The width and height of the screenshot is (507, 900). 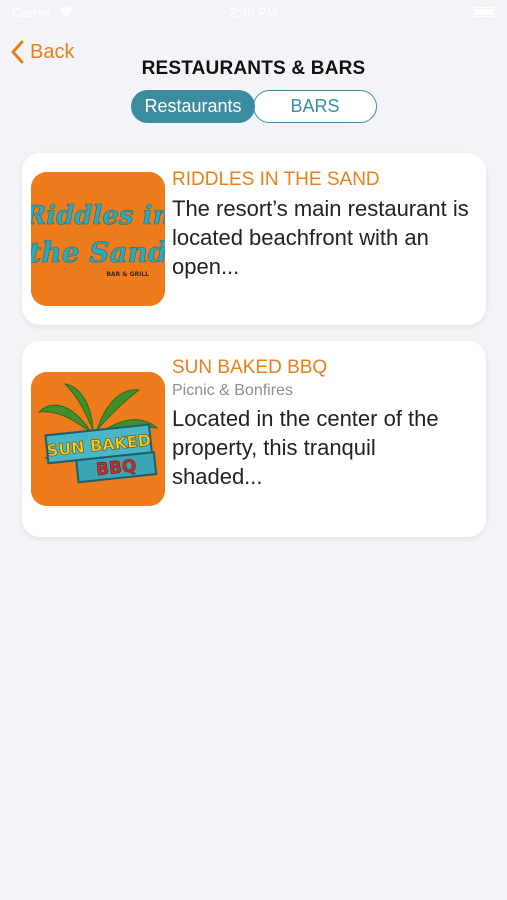 I want to click on tab-restaurants: Restaurants, so click(x=193, y=106).